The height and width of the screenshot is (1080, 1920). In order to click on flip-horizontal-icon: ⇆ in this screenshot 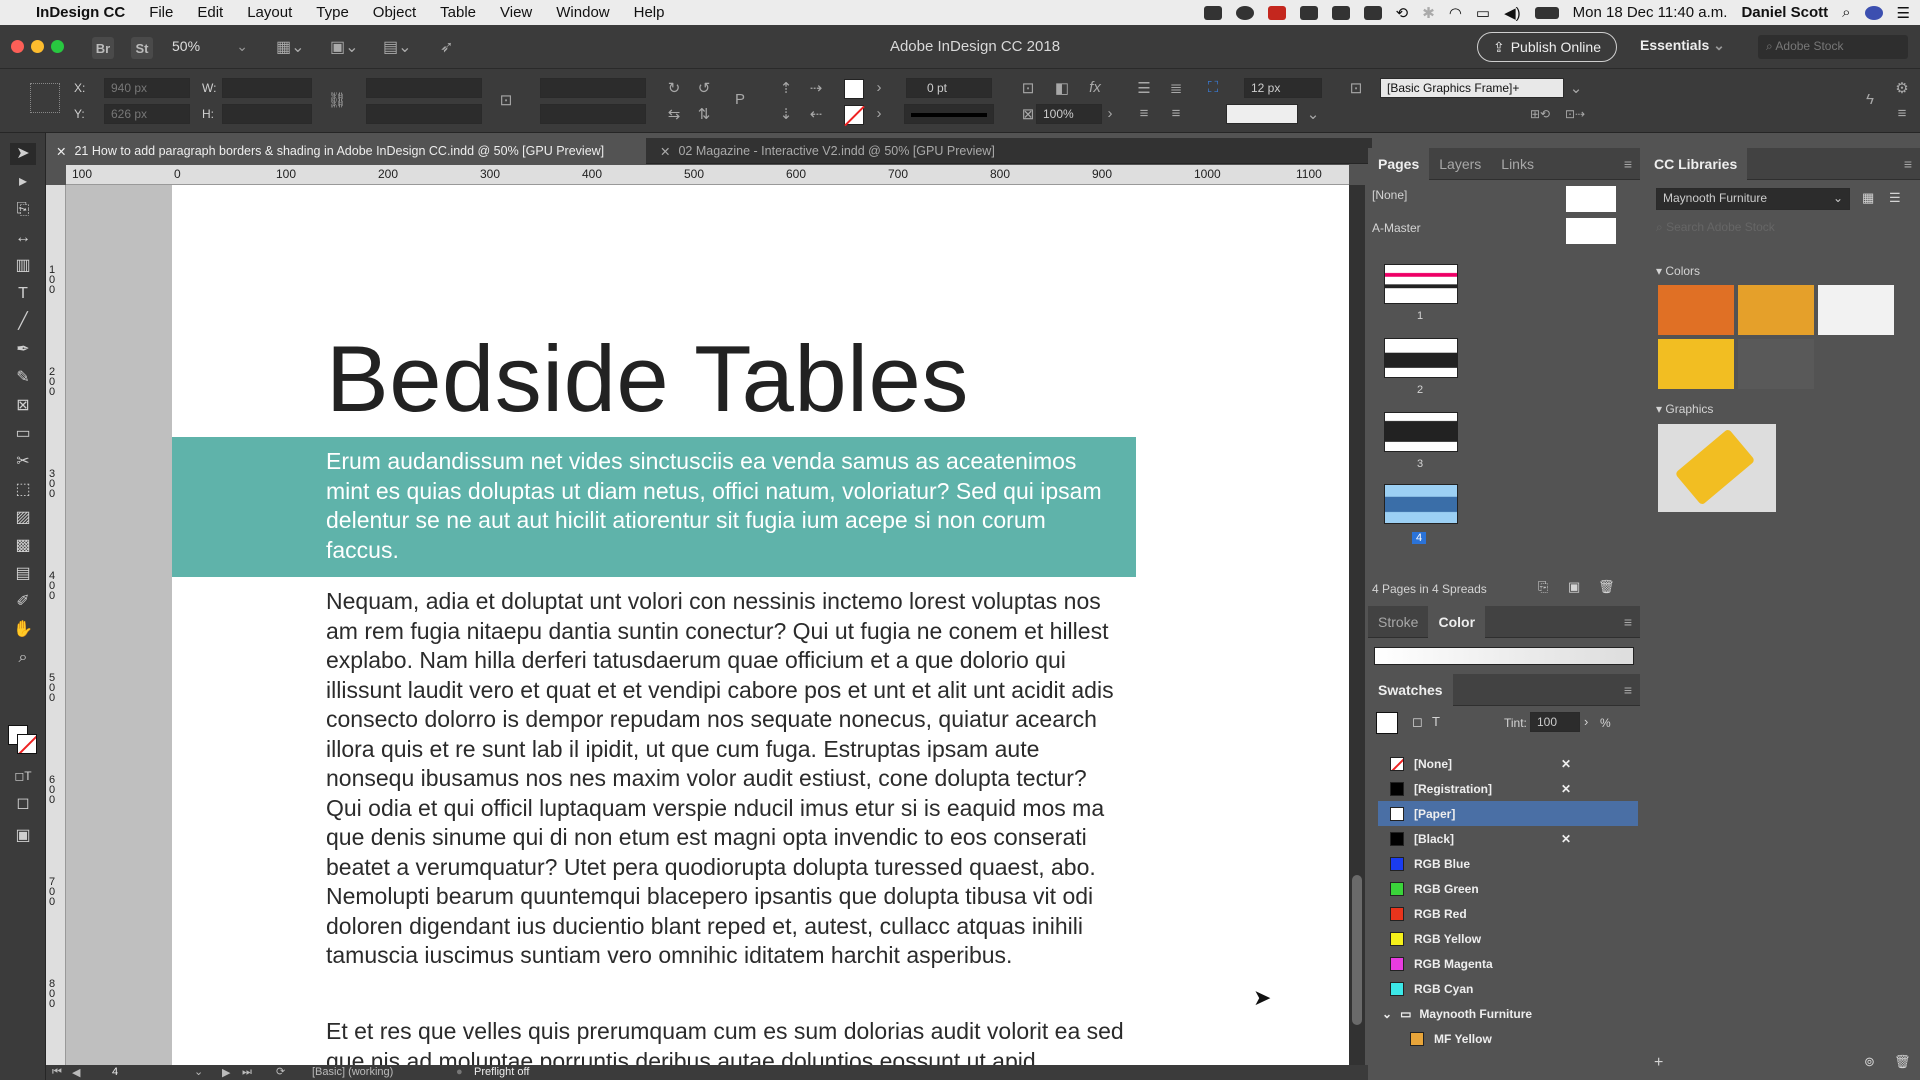, I will do `click(674, 114)`.